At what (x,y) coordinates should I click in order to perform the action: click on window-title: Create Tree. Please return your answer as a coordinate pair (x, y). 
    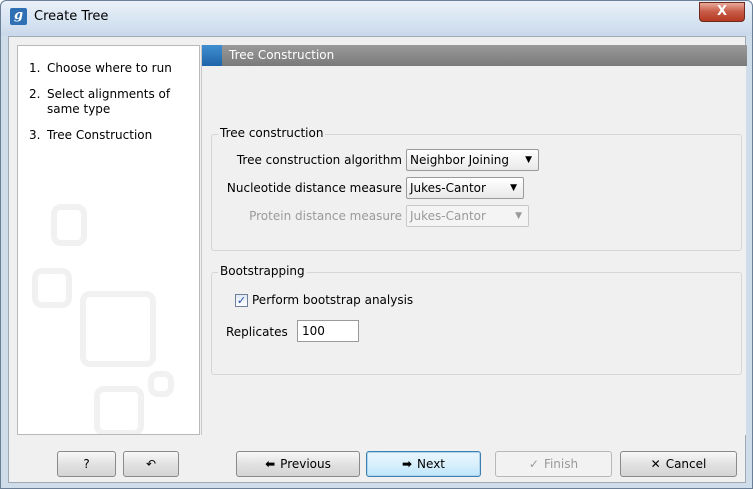
    Looking at the image, I should click on (71, 16).